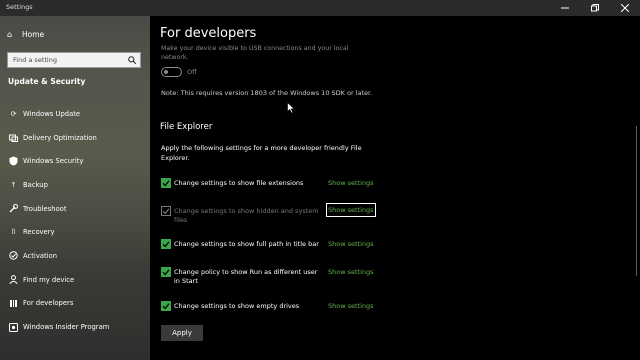  I want to click on recovery-icon: ⌷, so click(13, 231).